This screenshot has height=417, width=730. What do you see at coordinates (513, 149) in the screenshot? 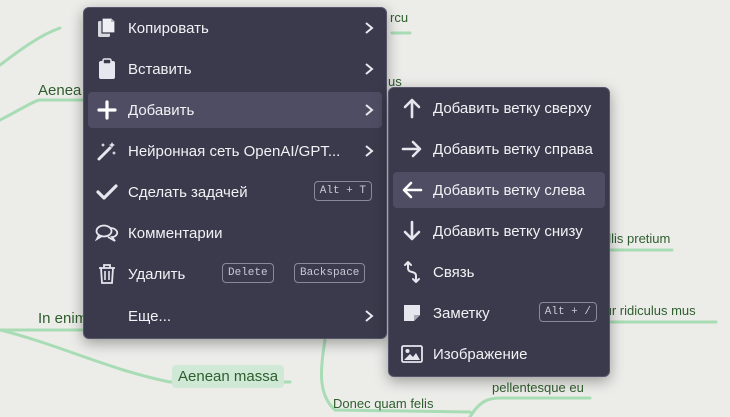
I see `submenu-item-label: Добавить ветку справа` at bounding box center [513, 149].